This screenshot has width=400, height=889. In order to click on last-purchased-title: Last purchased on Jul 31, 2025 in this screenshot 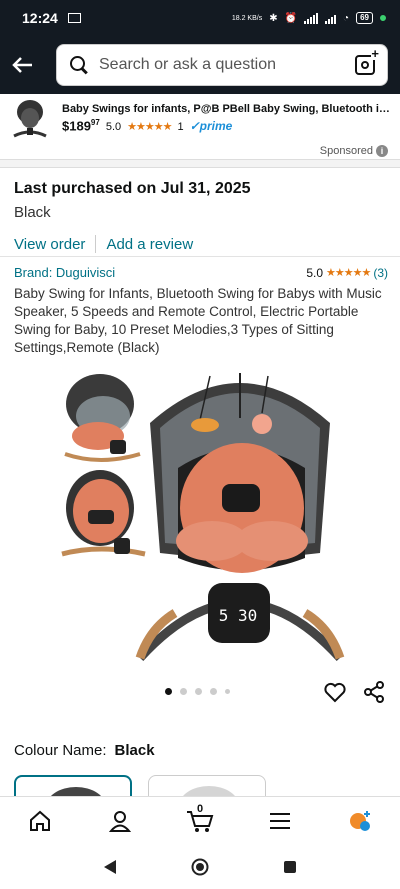, I will do `click(132, 188)`.